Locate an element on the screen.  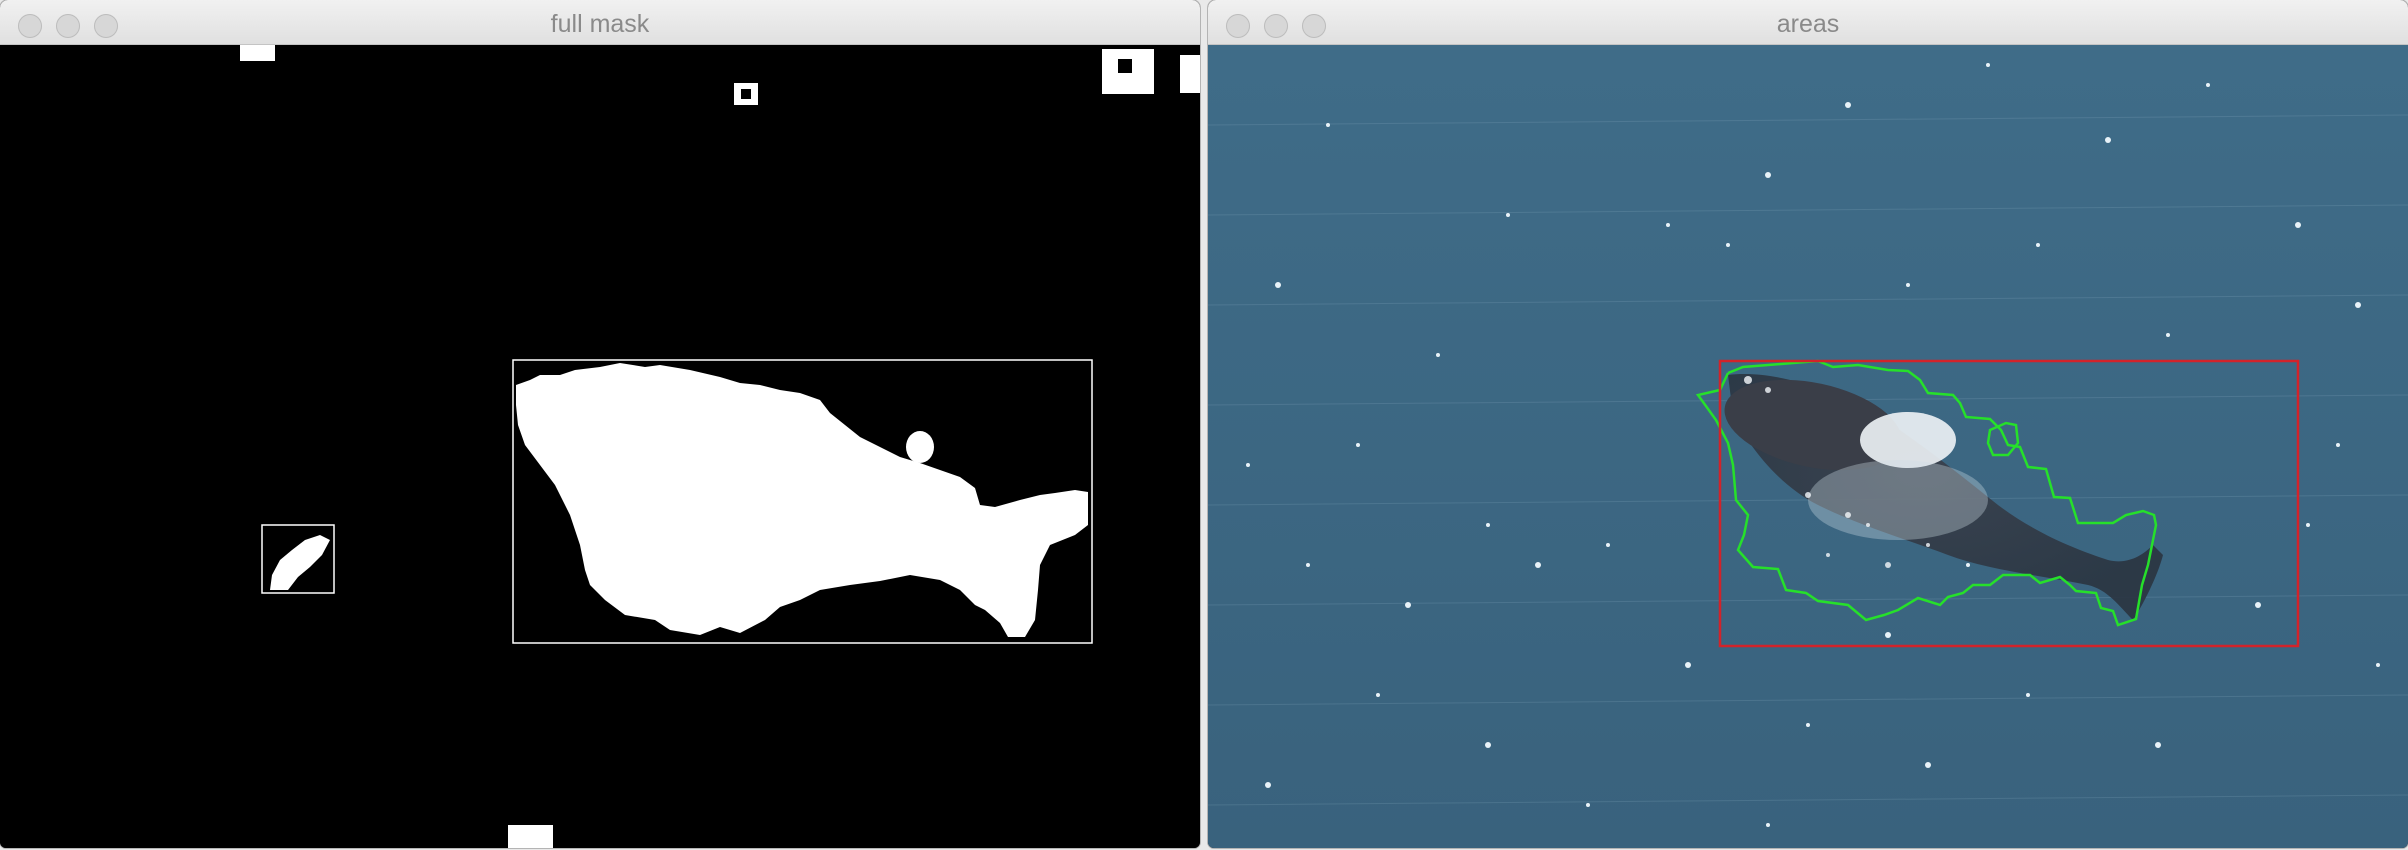
titlebar: areas is located at coordinates (1808, 22).